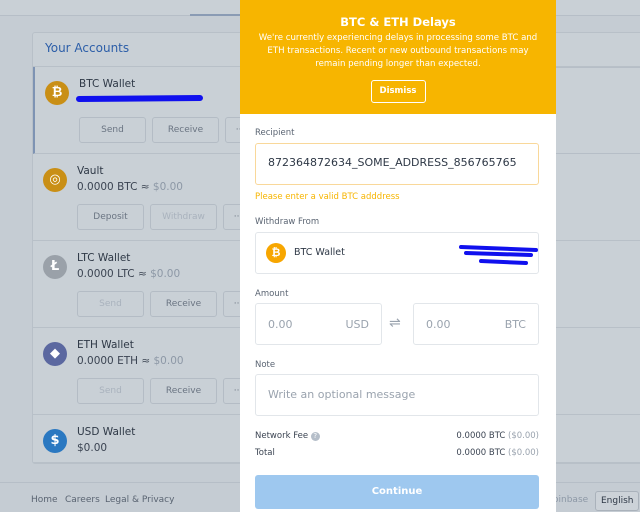  What do you see at coordinates (82, 500) in the screenshot?
I see `footer-link-careers: Careers` at bounding box center [82, 500].